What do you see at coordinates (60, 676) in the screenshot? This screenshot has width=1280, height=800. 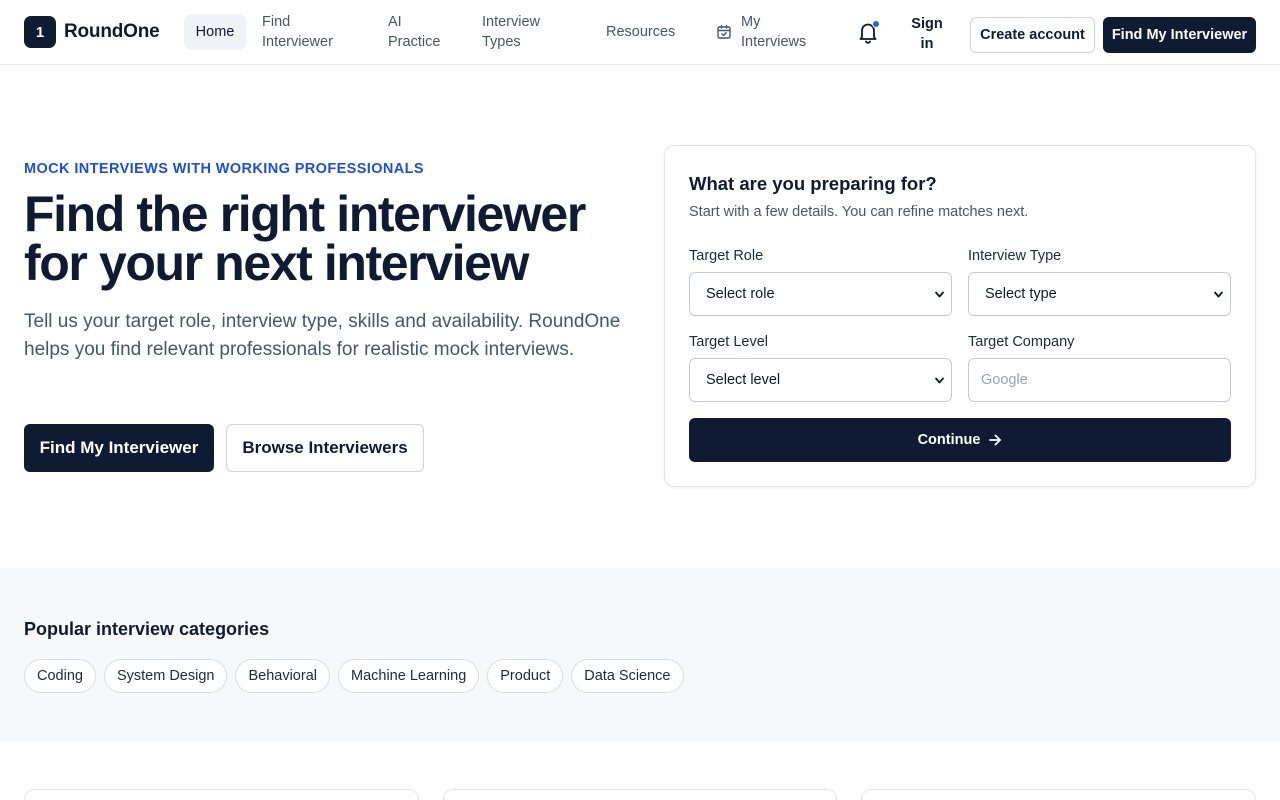 I see `category-chip-coding: Coding` at bounding box center [60, 676].